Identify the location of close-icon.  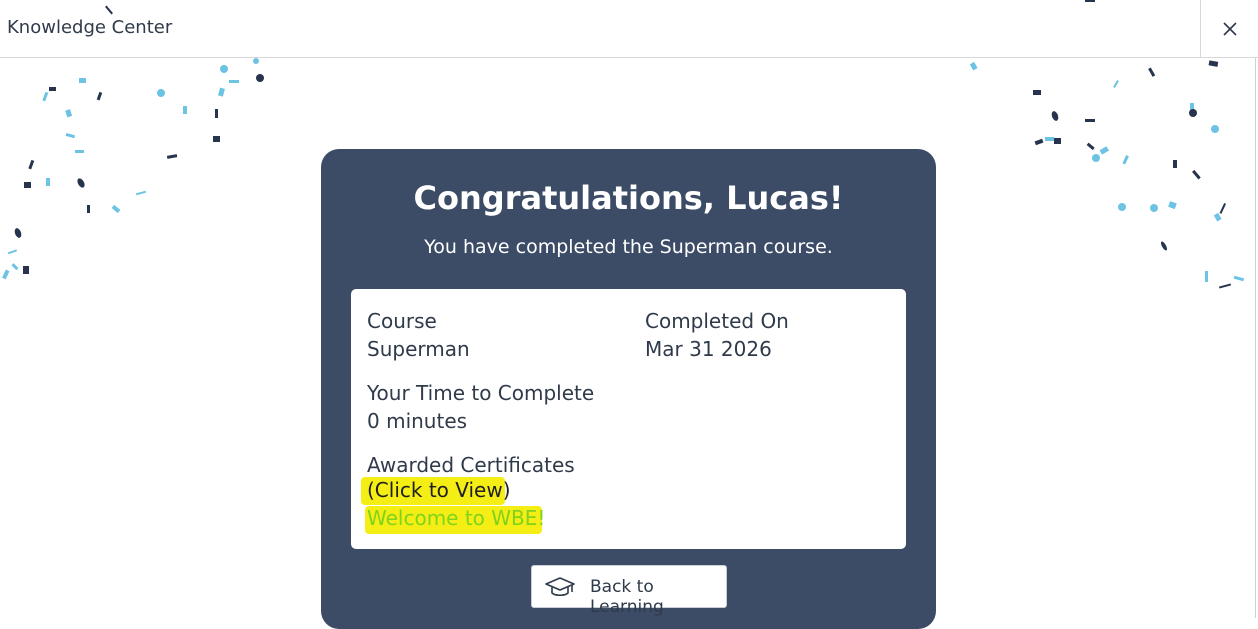
(1229, 29).